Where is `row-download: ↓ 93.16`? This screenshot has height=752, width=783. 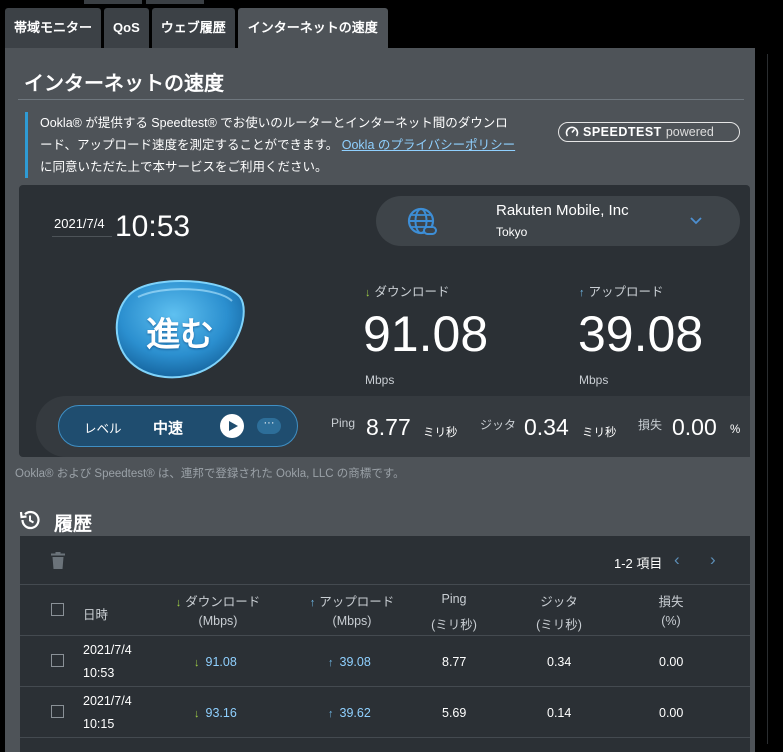 row-download: ↓ 93.16 is located at coordinates (215, 713).